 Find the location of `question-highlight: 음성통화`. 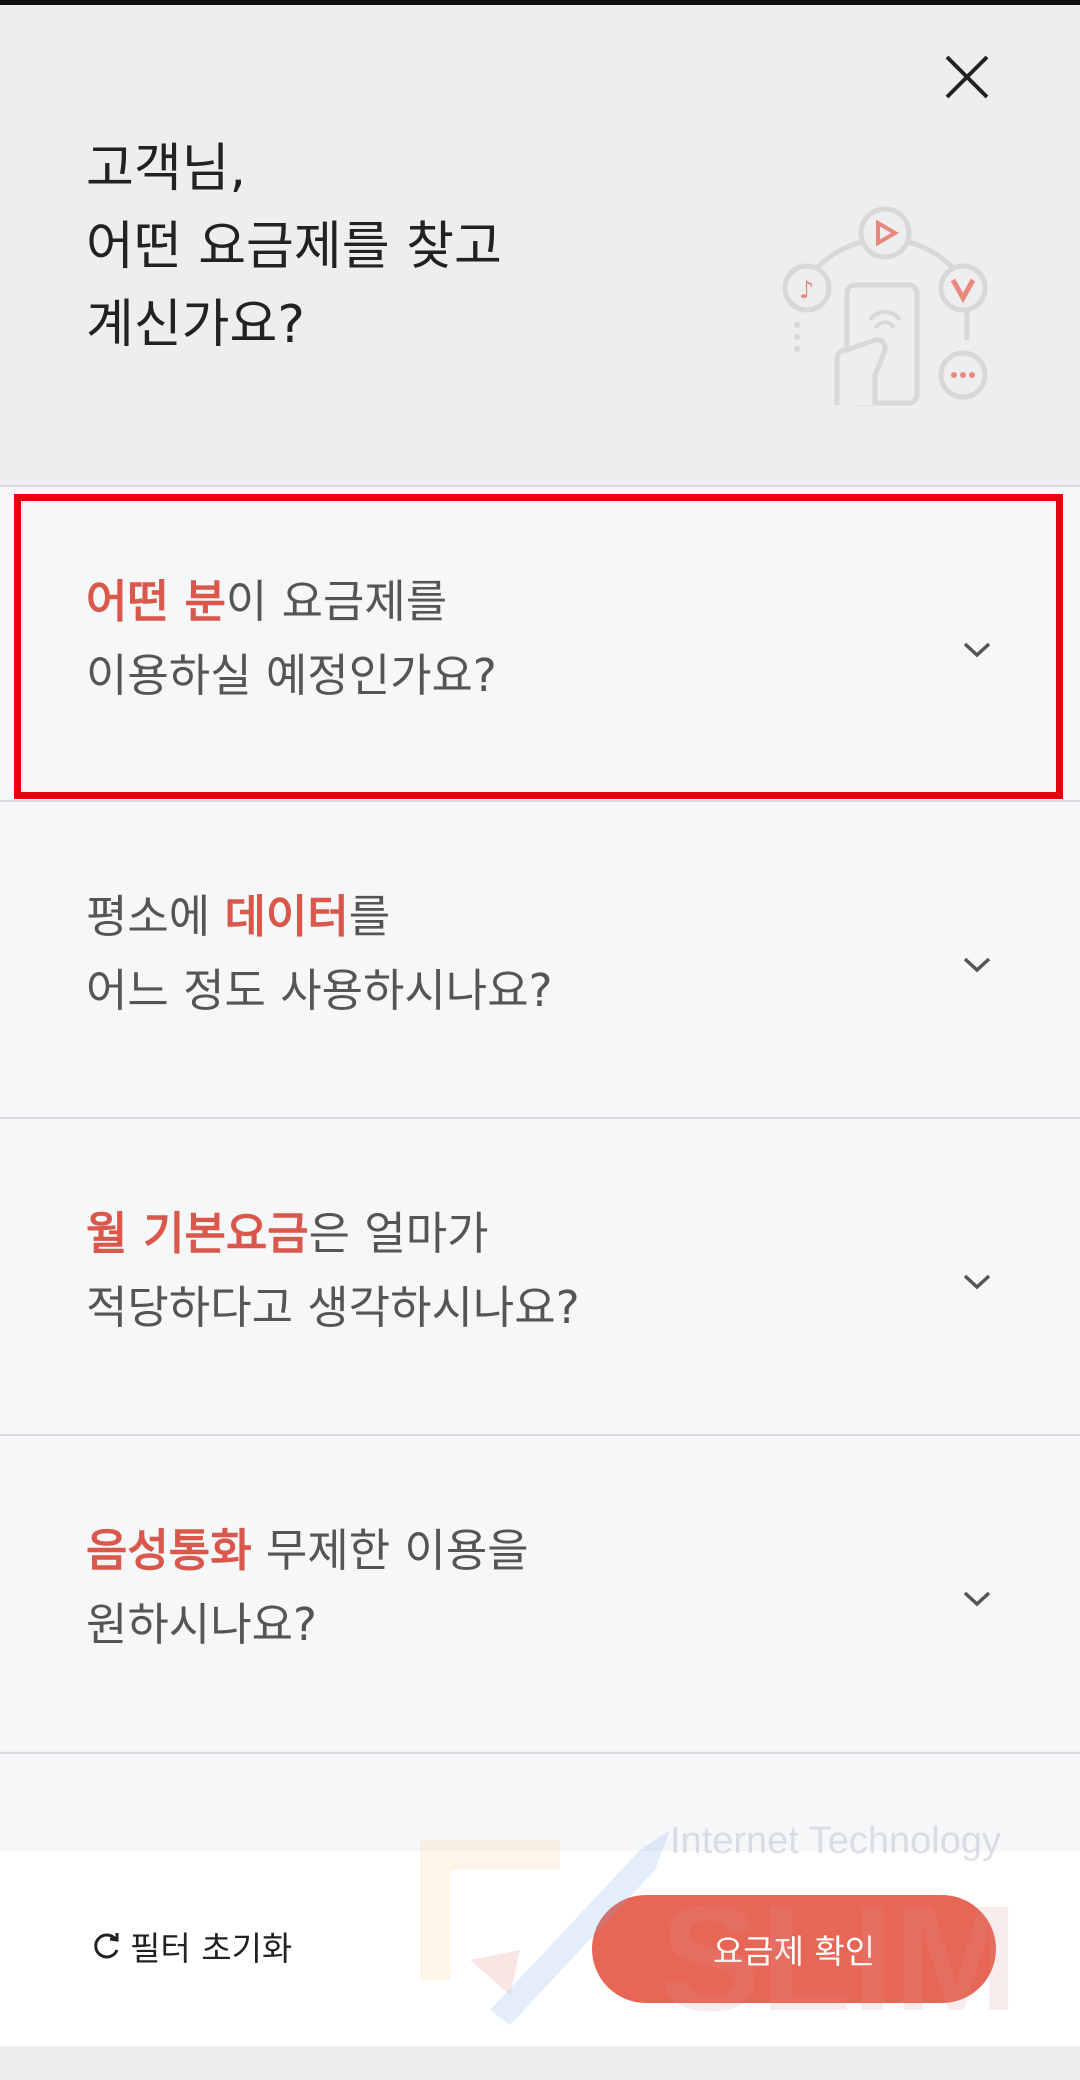

question-highlight: 음성통화 is located at coordinates (169, 1550).